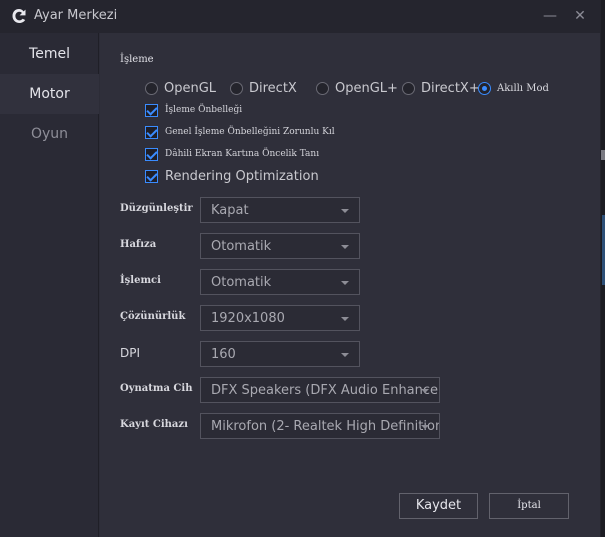 The width and height of the screenshot is (605, 537). I want to click on recording-device-label: Kayıt Cihazı, so click(154, 424).